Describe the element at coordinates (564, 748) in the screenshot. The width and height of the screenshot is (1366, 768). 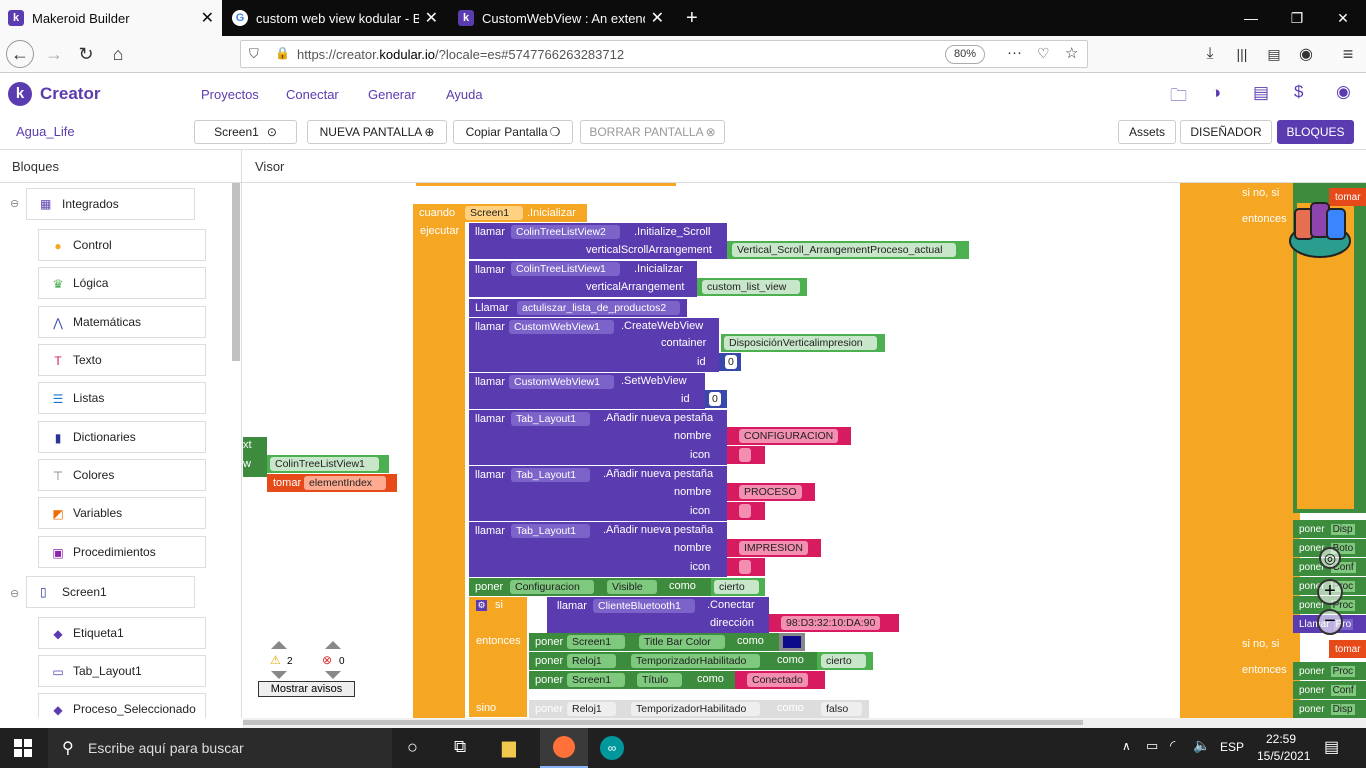
I see `firefox-taskbar-button` at that location.